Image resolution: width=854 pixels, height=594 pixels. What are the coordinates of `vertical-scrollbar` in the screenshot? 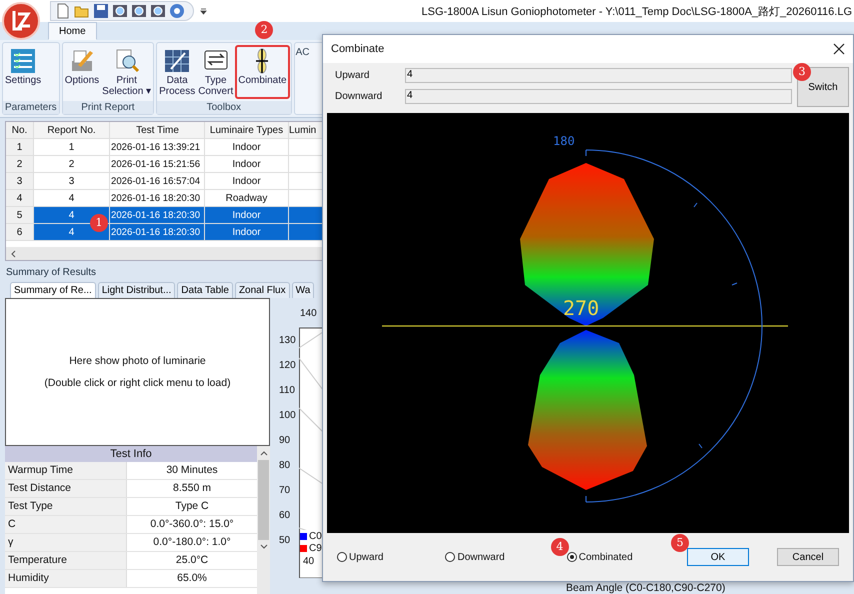 It's located at (263, 520).